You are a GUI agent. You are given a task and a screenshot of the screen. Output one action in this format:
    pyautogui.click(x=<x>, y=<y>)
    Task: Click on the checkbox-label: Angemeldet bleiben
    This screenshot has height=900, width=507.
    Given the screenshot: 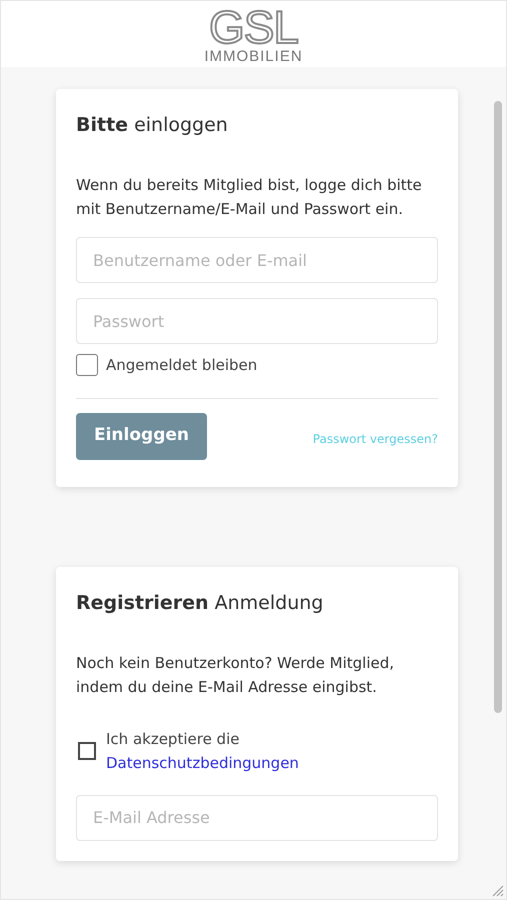 What is the action you would take?
    pyautogui.click(x=182, y=365)
    